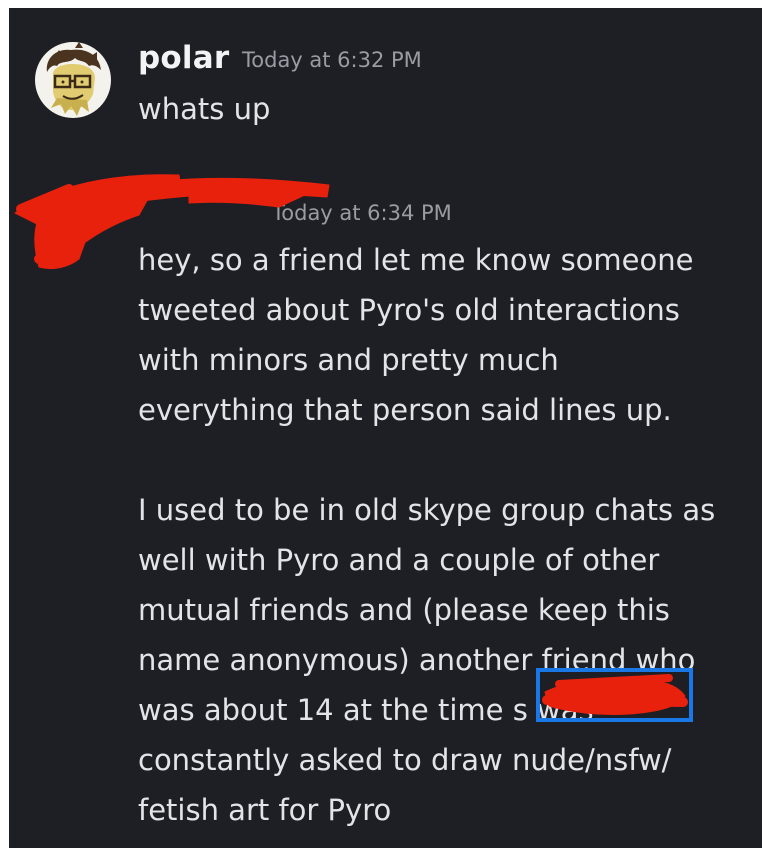 The image size is (762, 848). I want to click on message-line: constantly asked to draw nude/nsfw/, so click(405, 760).